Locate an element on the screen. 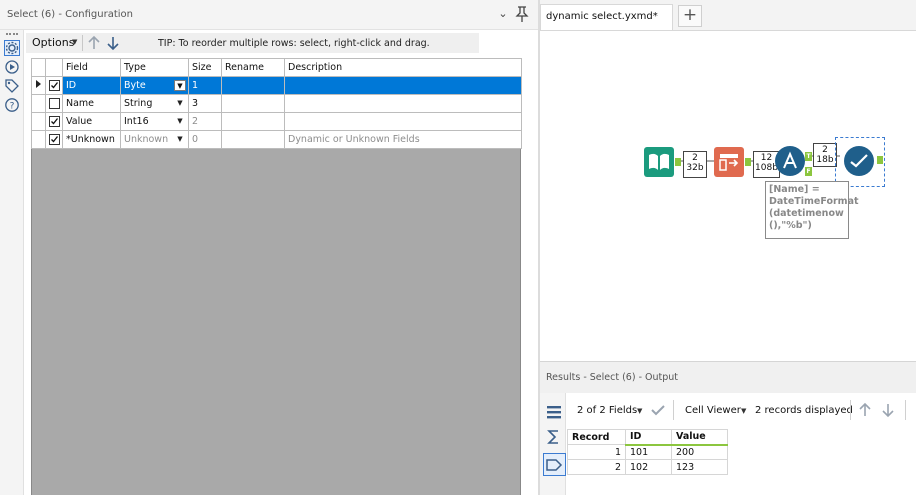 The height and width of the screenshot is (495, 916). column-header-field: Field is located at coordinates (91, 67).